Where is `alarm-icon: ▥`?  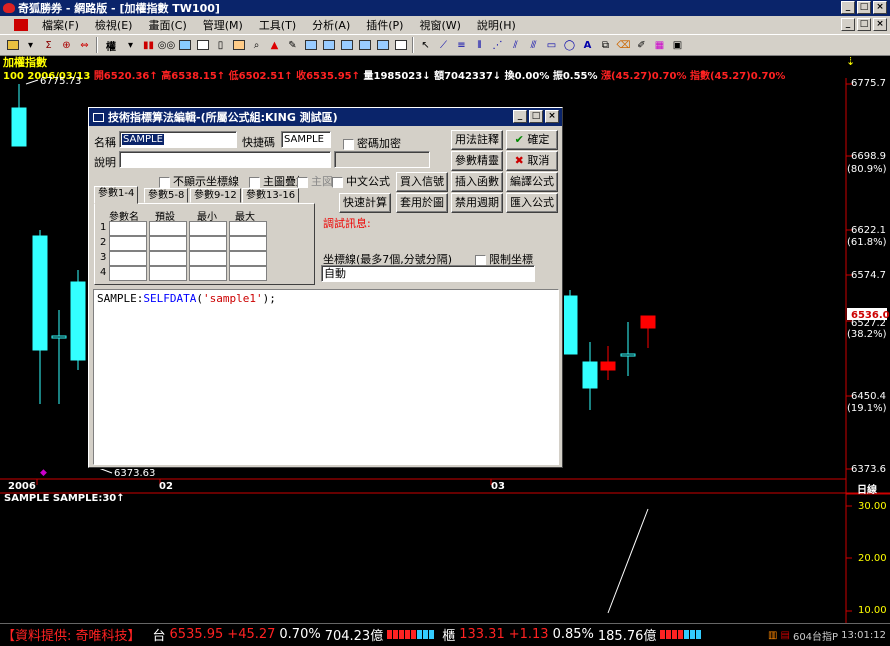
alarm-icon: ▥ is located at coordinates (772, 635).